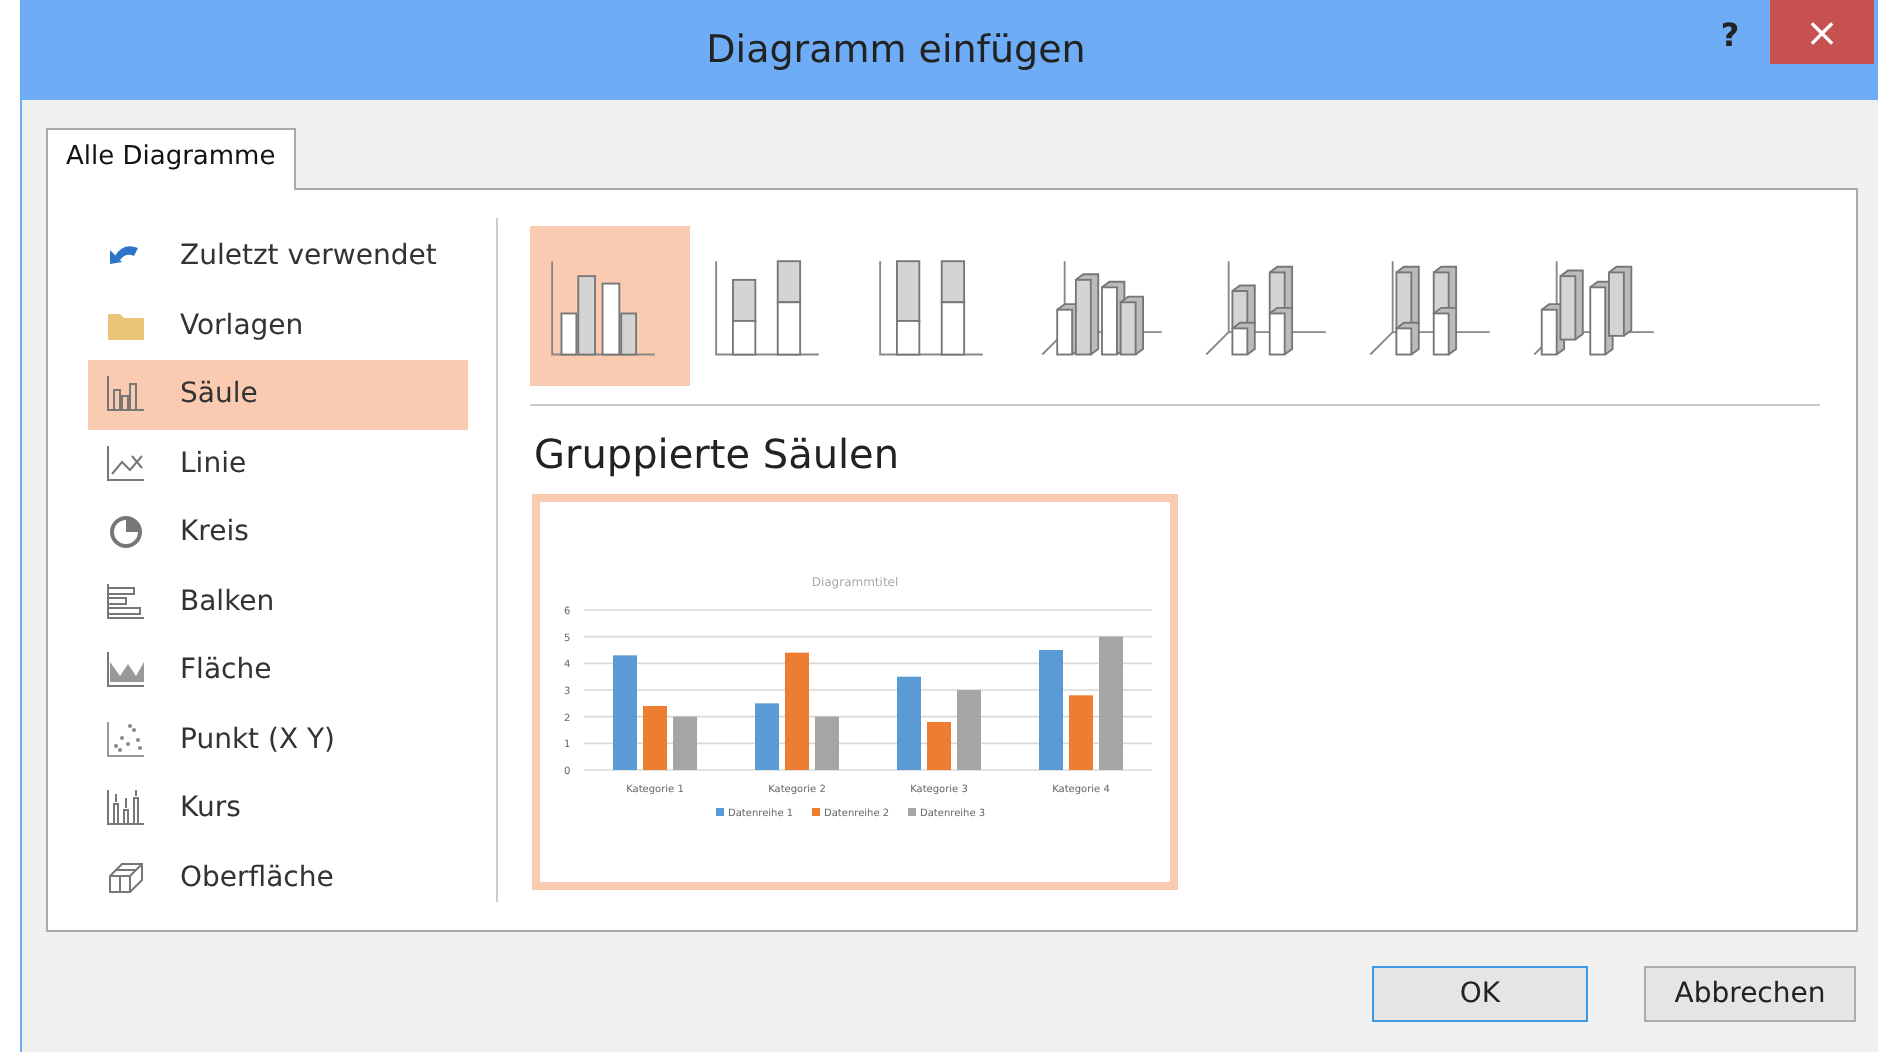  I want to click on close-button: ×, so click(1822, 32).